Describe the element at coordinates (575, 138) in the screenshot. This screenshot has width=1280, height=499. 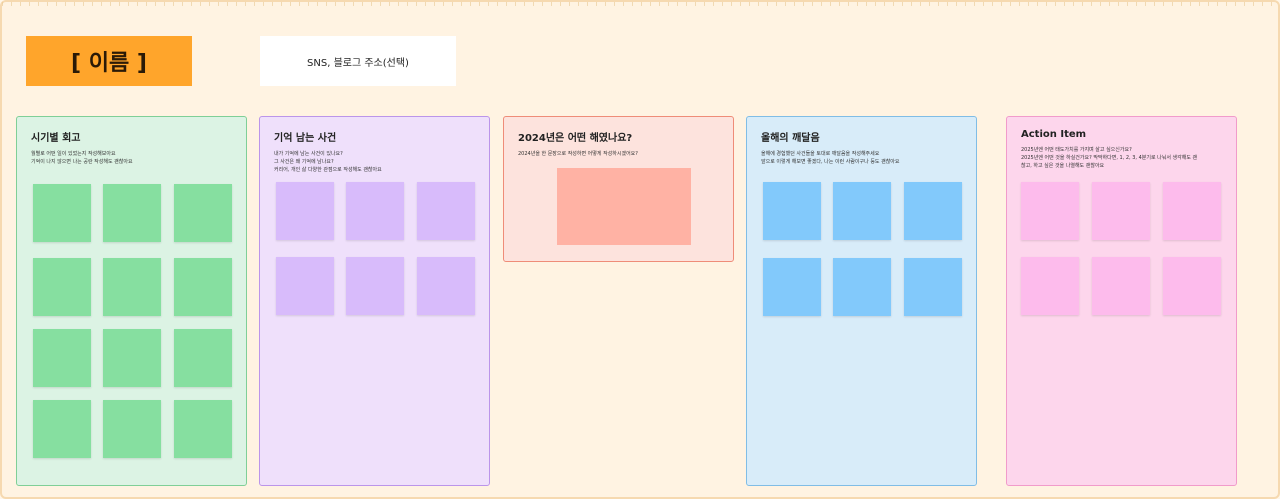
I see `section-title: 2024년은 어떤 해였나요?` at that location.